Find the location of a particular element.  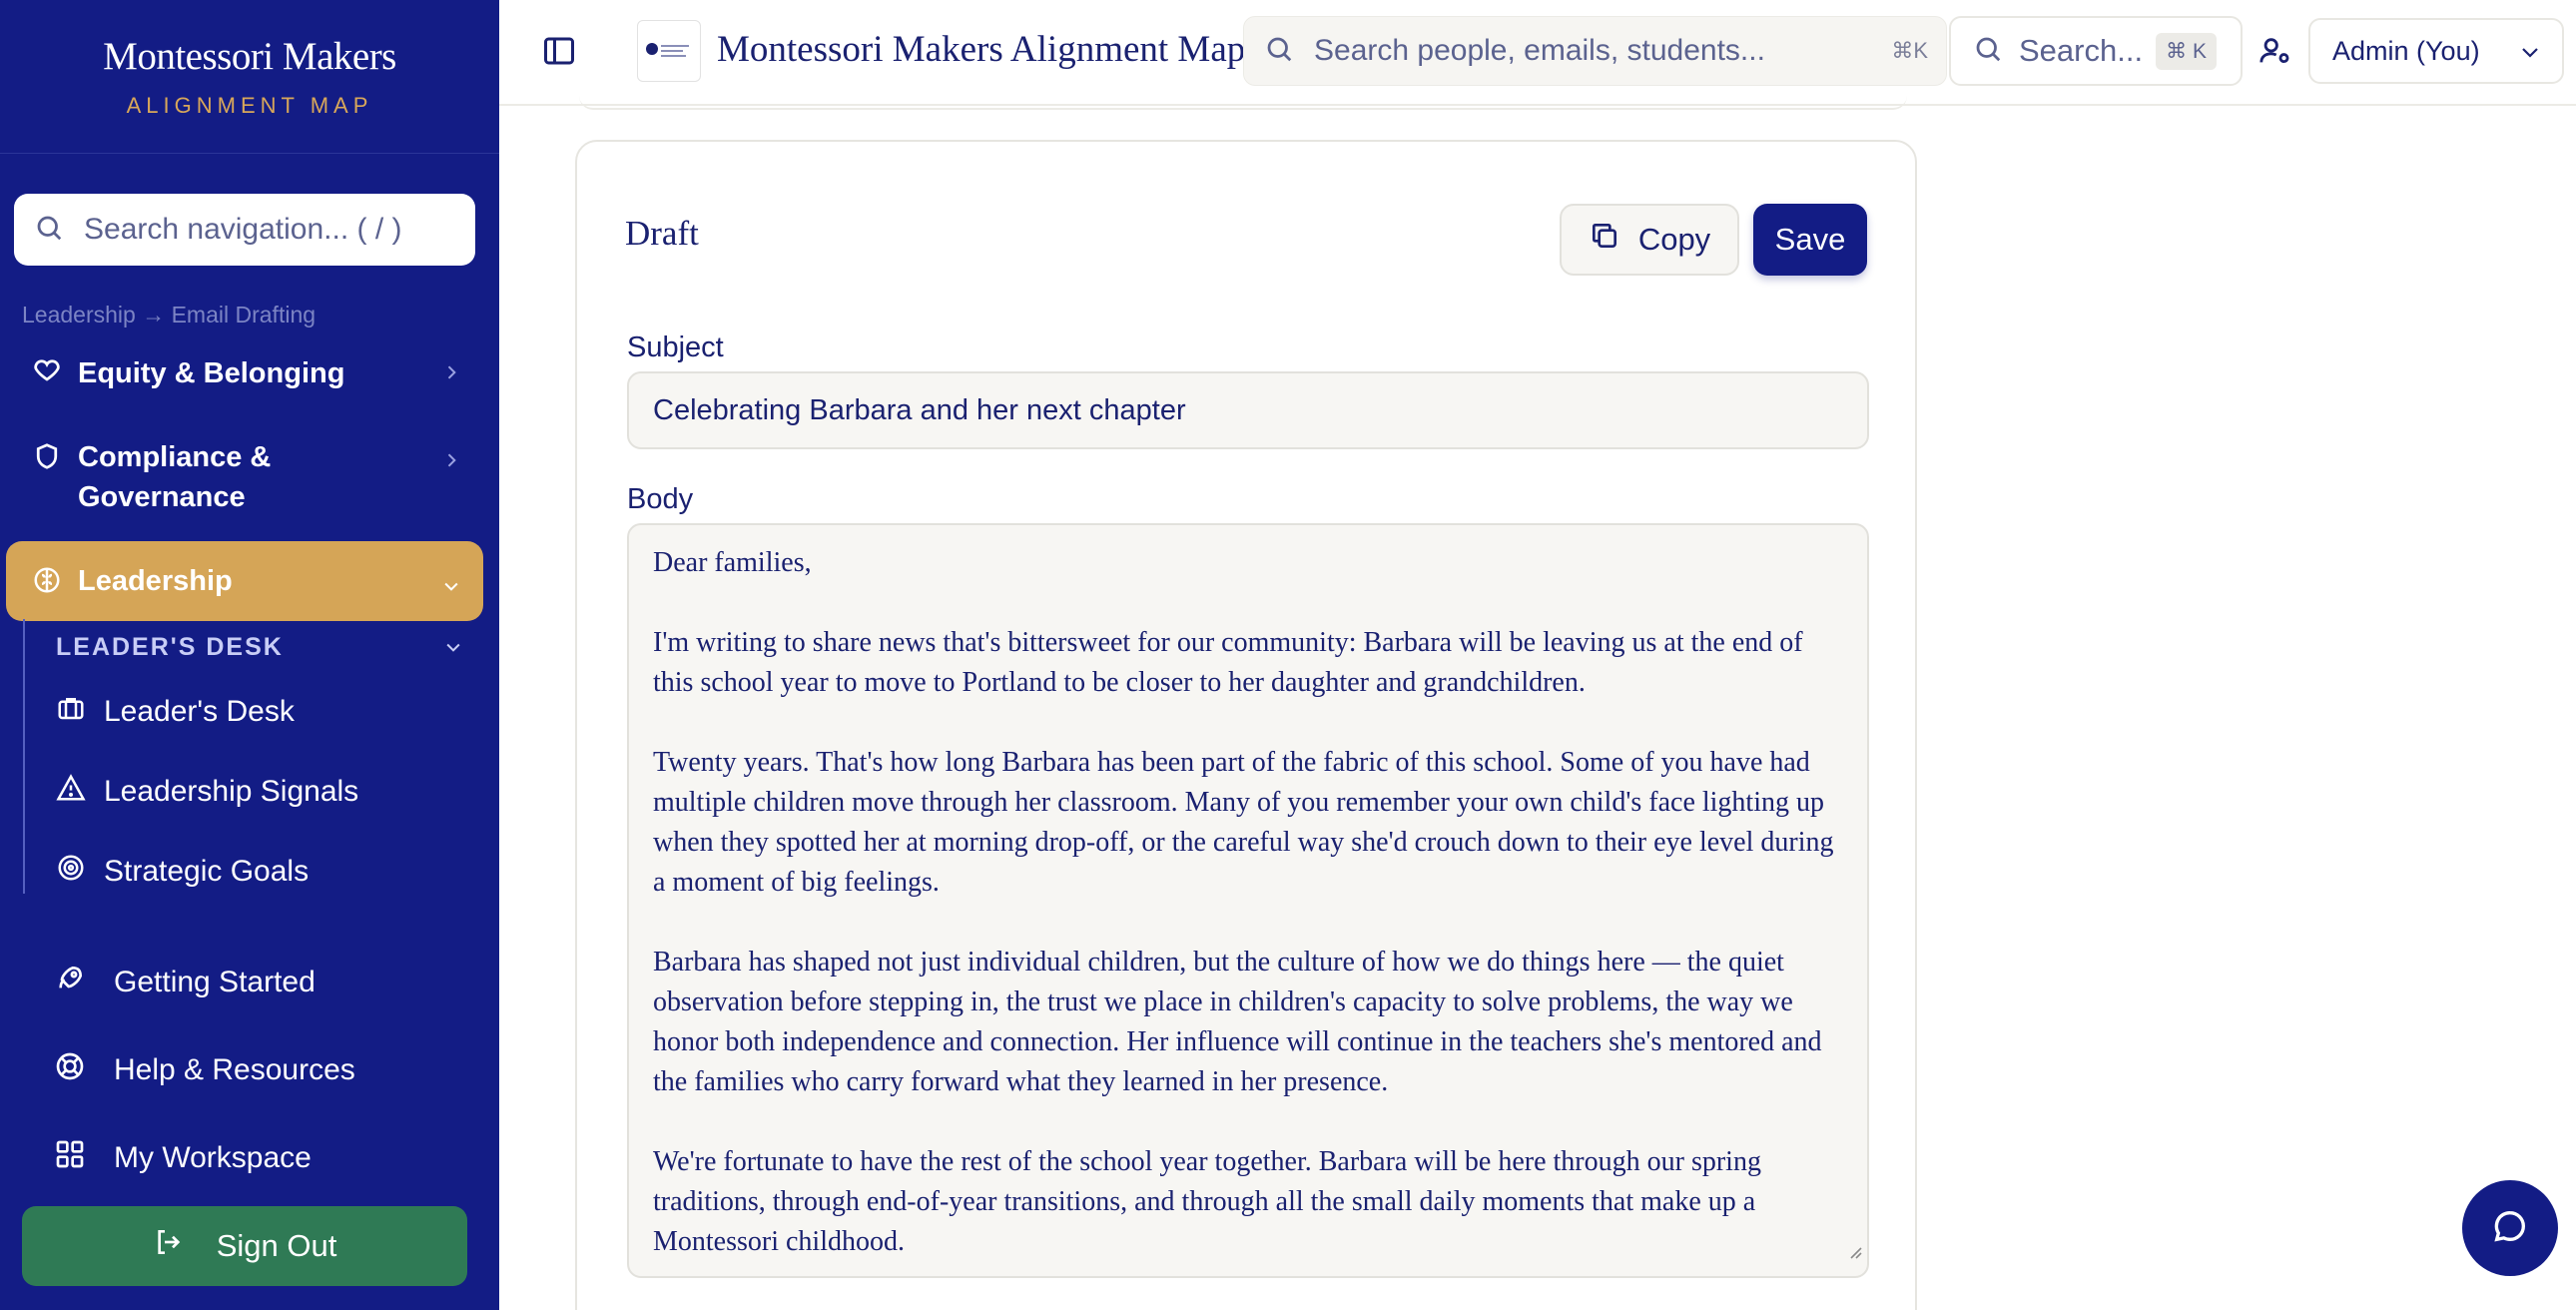

body-label: Body is located at coordinates (660, 499).